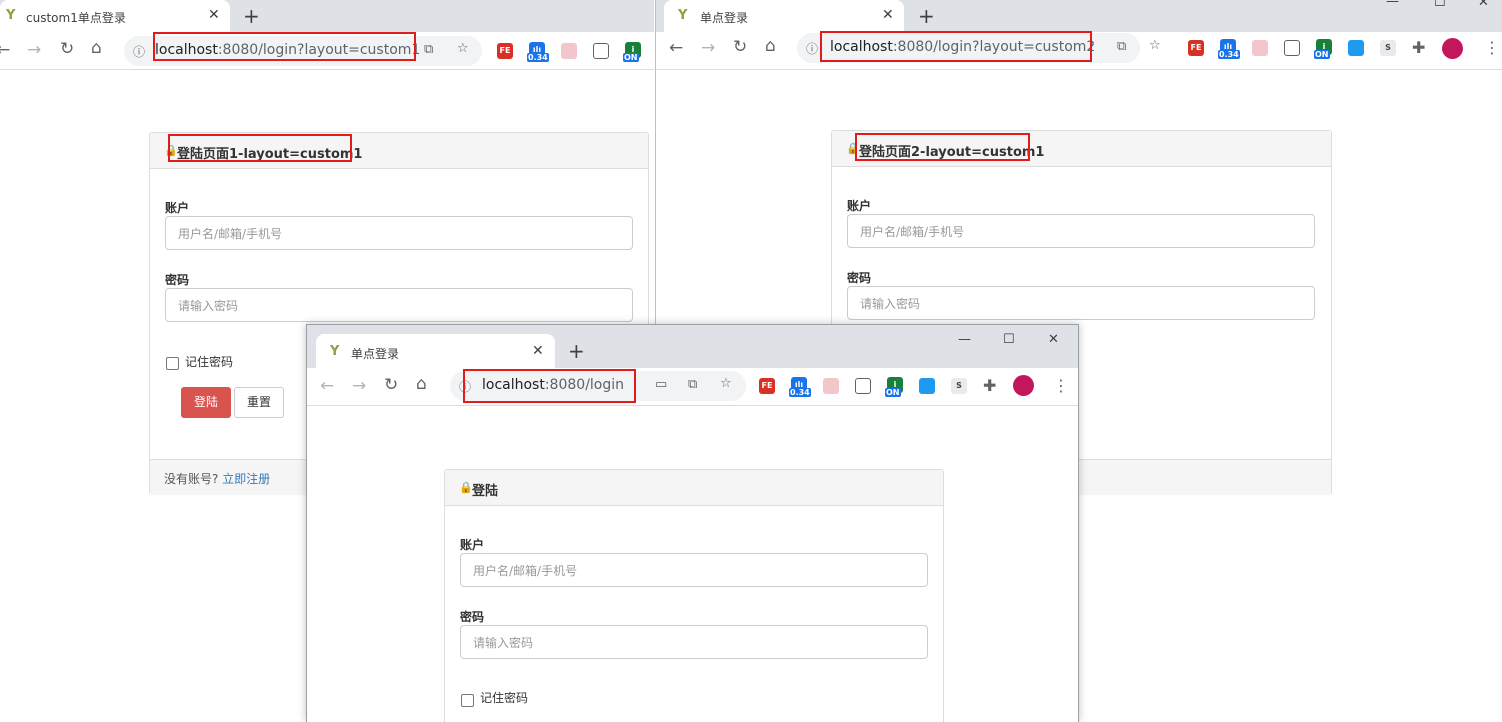 This screenshot has width=1502, height=722. What do you see at coordinates (952, 152) in the screenshot?
I see `panel-title: 登陆页面2-layout=custom1` at bounding box center [952, 152].